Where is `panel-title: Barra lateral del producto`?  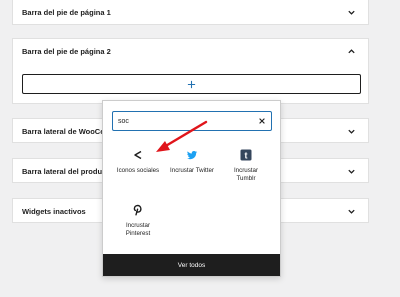 panel-title: Barra lateral del producto is located at coordinates (68, 171).